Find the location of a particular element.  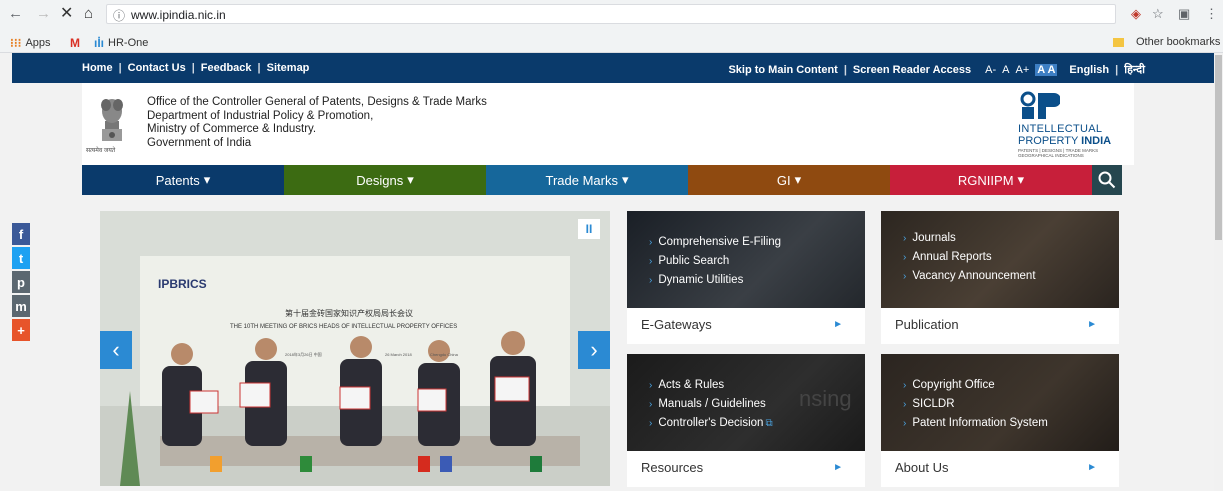

national-emblem-icon is located at coordinates (112, 120).